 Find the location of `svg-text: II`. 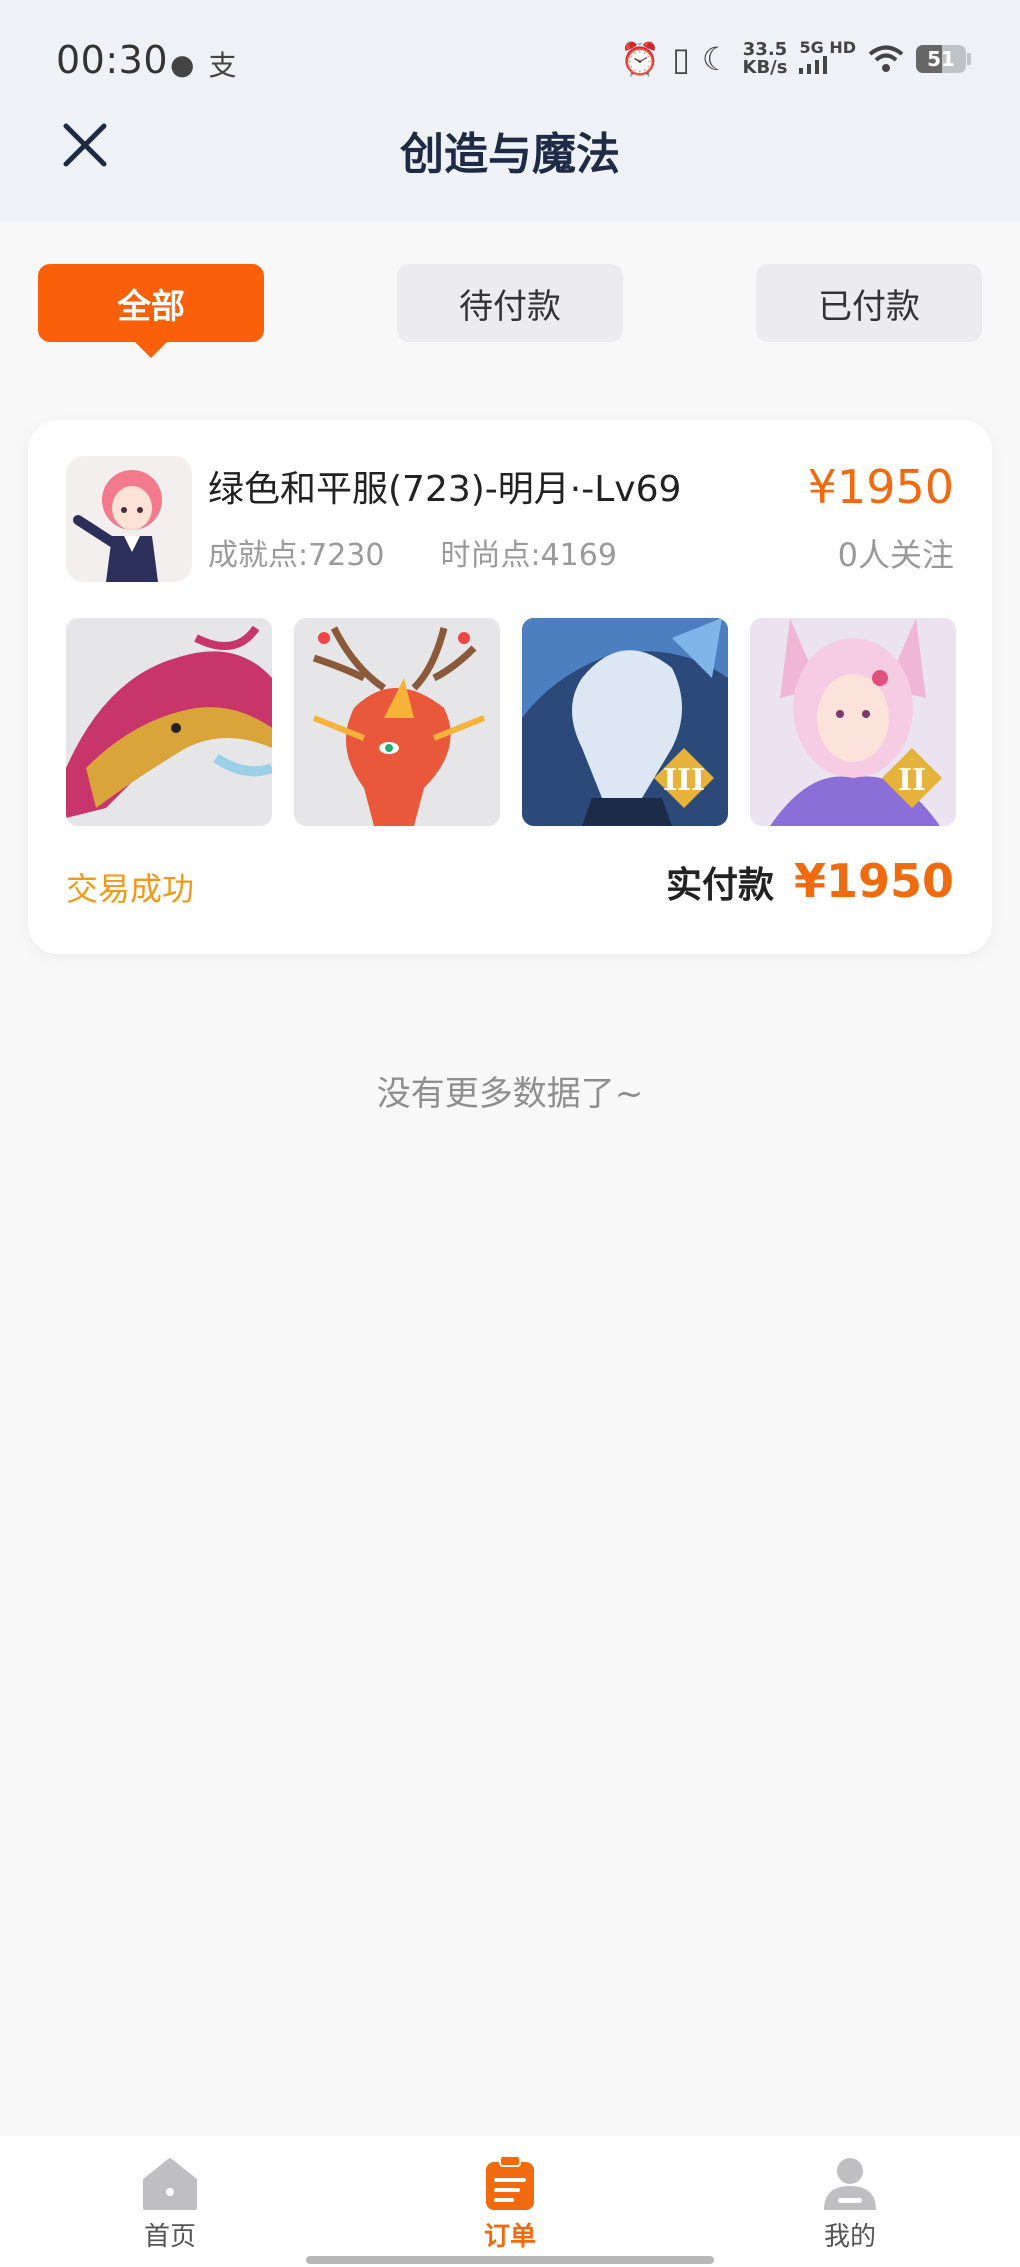

svg-text: II is located at coordinates (912, 780).